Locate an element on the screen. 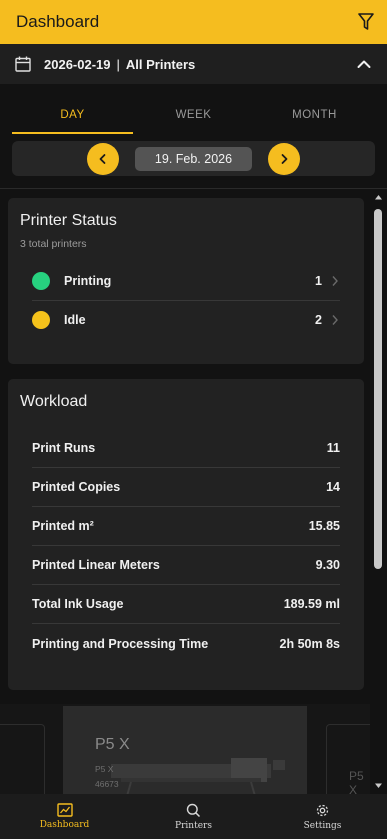 This screenshot has width=387, height=839. workload-row-printed-copies: Printed Copies 14 is located at coordinates (186, 487).